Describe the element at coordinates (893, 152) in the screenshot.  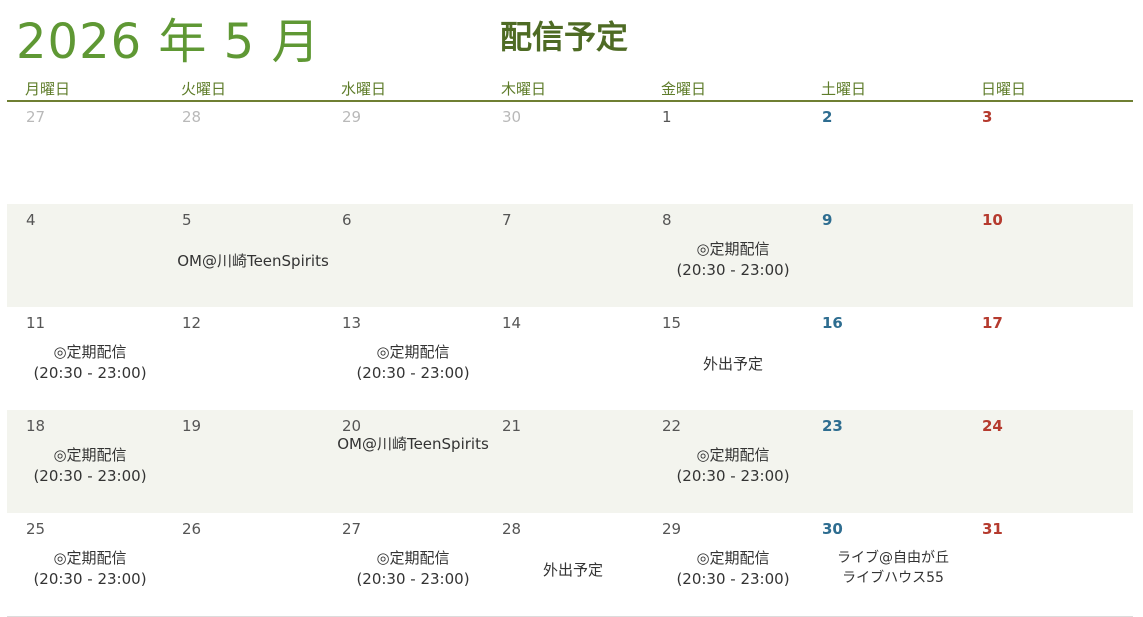
I see `calendar-day-cell-saturday: 2` at that location.